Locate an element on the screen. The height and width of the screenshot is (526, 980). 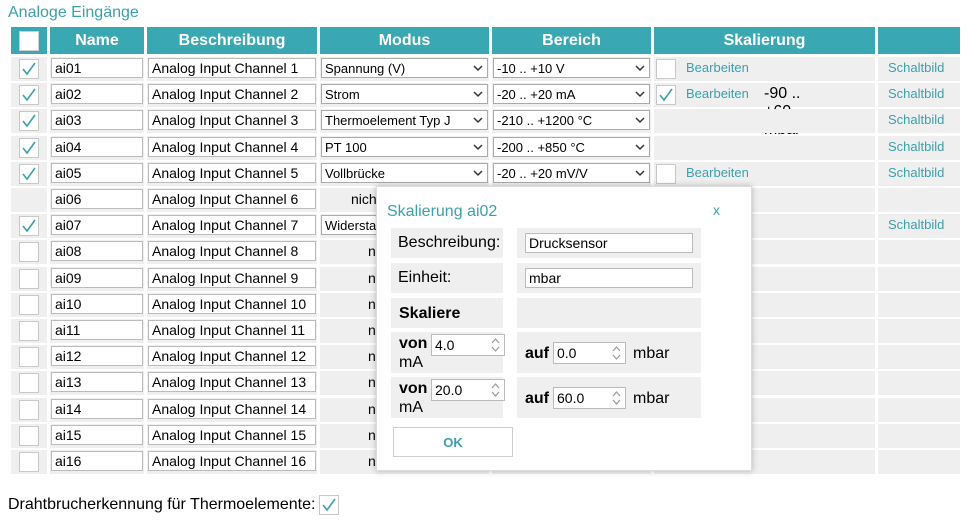
channel-name-input: ai16 is located at coordinates (97, 461).